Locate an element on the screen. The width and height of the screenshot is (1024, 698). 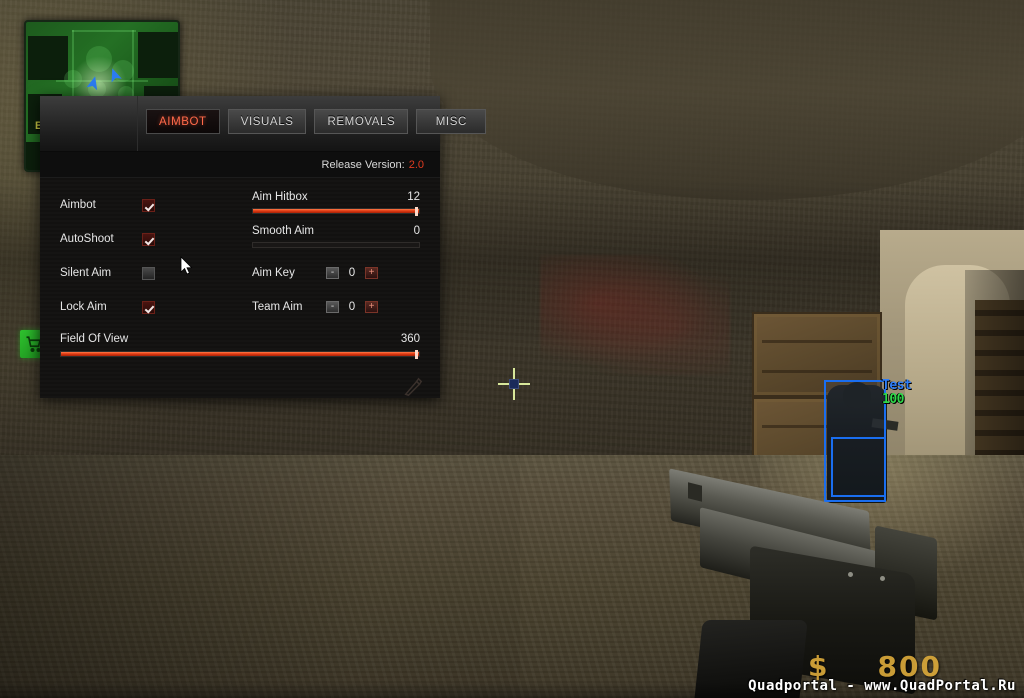
slider-track-field-of-view is located at coordinates (240, 354).